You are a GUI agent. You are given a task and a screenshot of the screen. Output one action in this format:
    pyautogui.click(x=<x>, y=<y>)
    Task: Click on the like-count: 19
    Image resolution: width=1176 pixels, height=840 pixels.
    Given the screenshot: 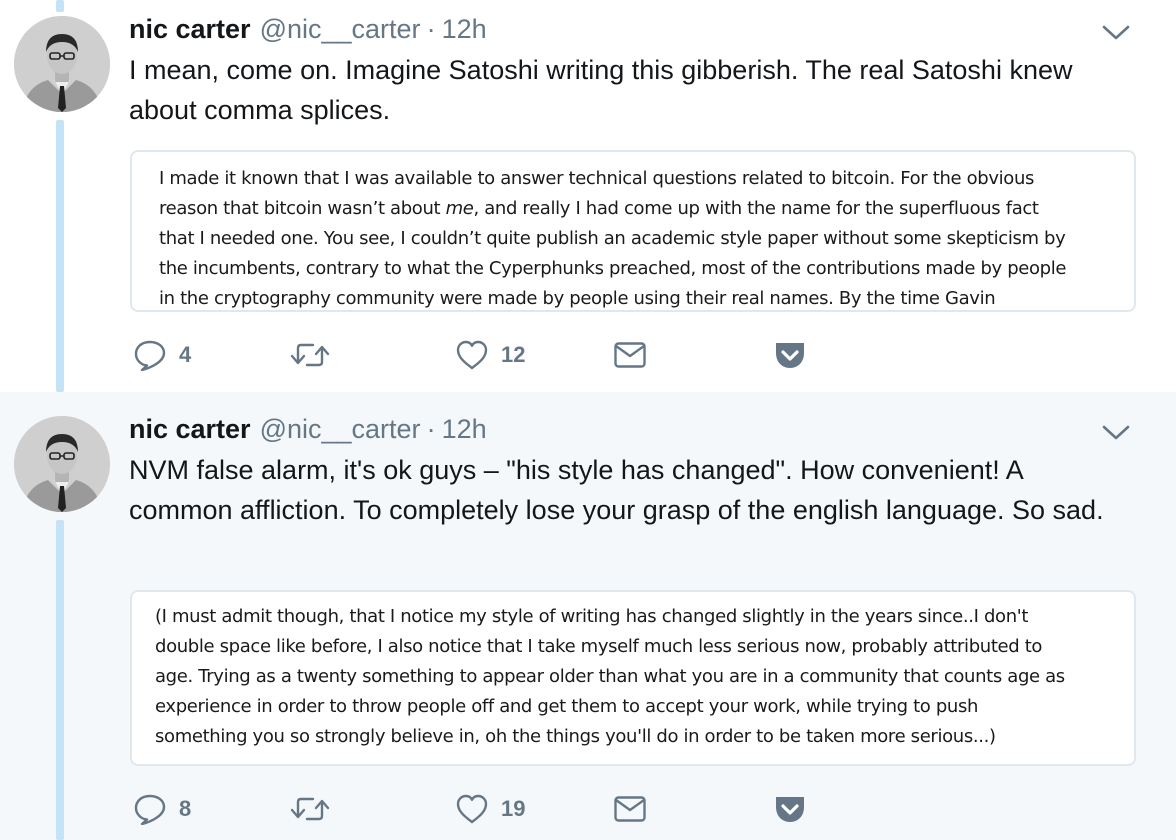 What is the action you would take?
    pyautogui.click(x=513, y=808)
    